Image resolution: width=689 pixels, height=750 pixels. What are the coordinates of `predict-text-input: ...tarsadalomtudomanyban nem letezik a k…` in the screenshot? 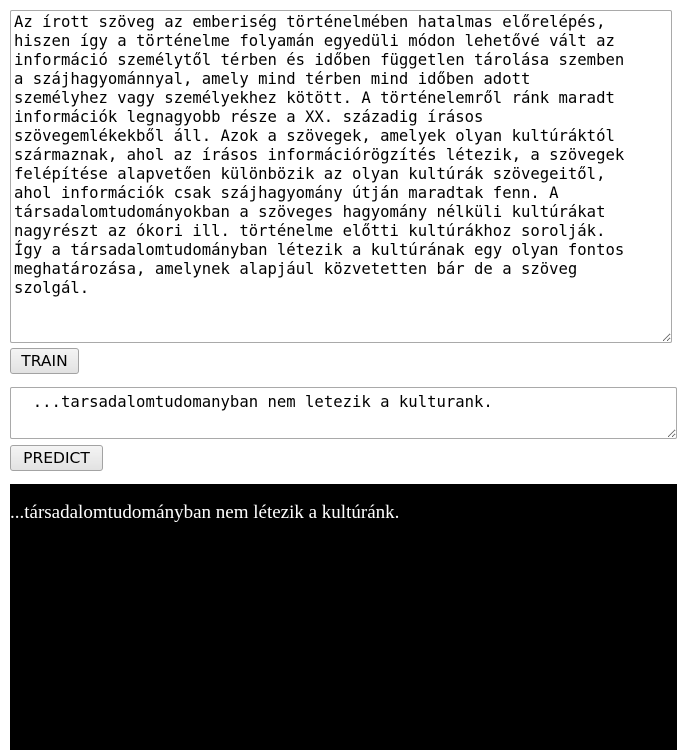 It's located at (343, 413).